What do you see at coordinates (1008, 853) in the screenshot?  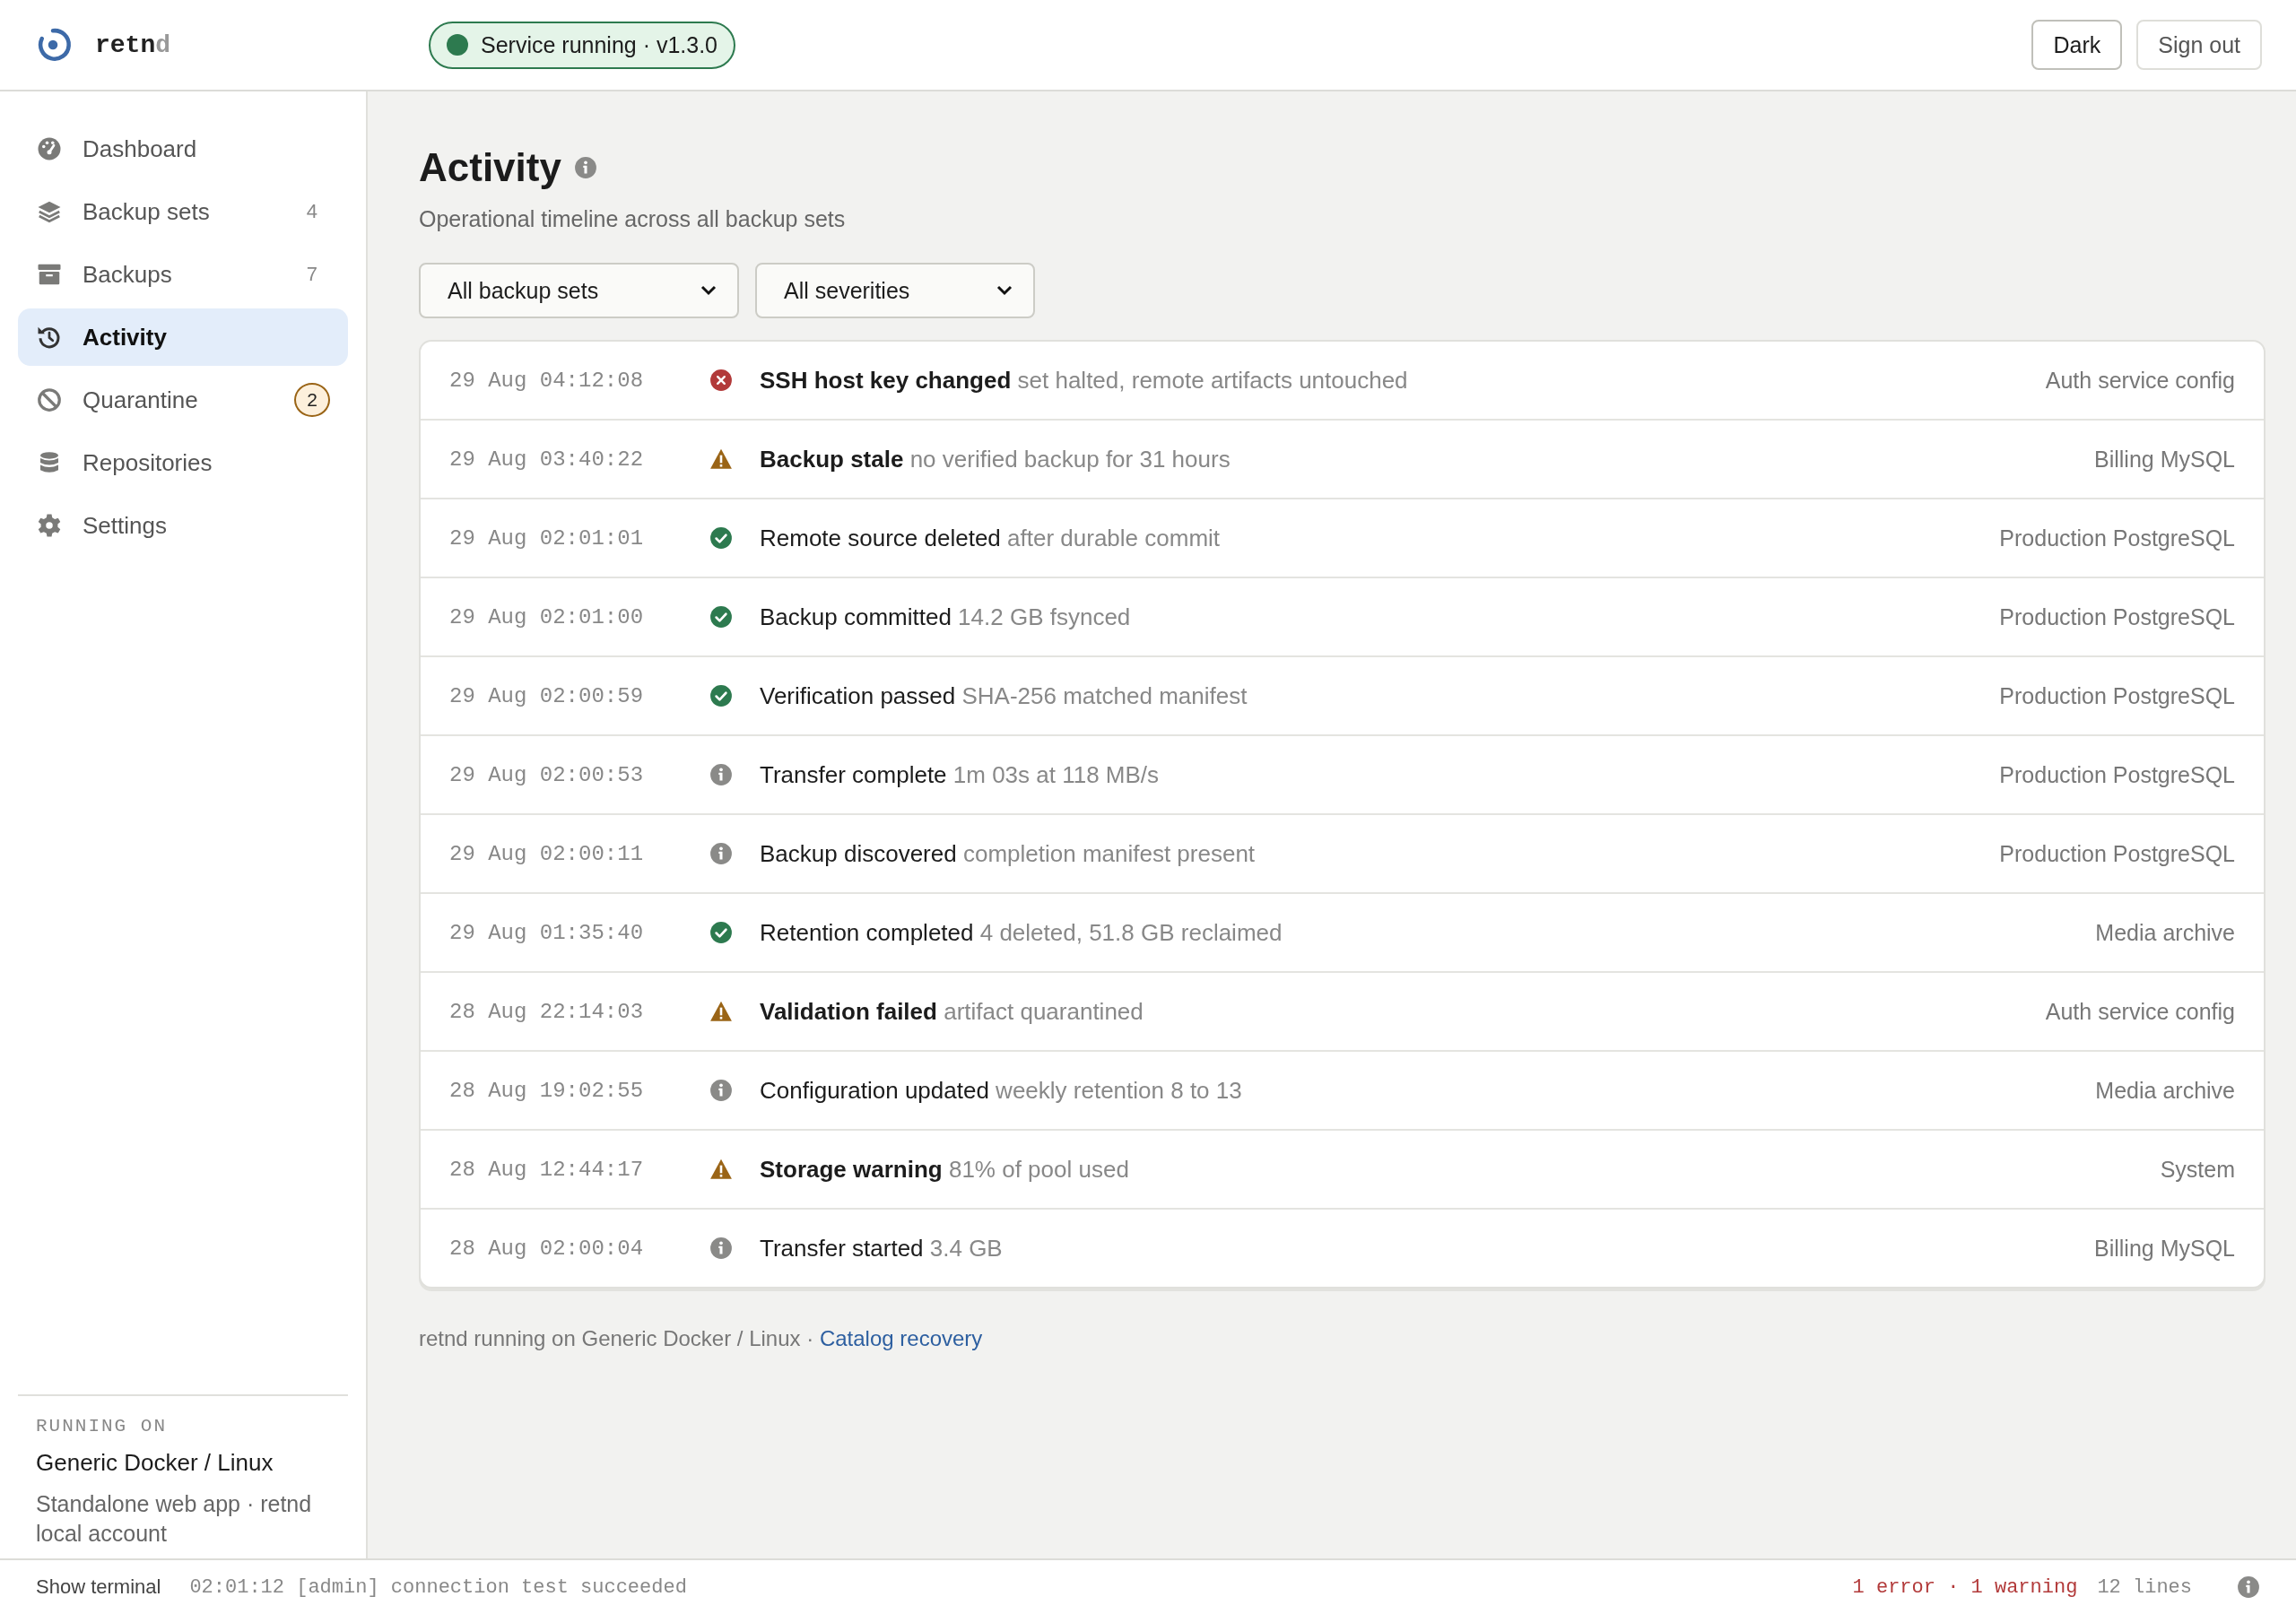 I see `event-message: Backup discovered completion manifest present` at bounding box center [1008, 853].